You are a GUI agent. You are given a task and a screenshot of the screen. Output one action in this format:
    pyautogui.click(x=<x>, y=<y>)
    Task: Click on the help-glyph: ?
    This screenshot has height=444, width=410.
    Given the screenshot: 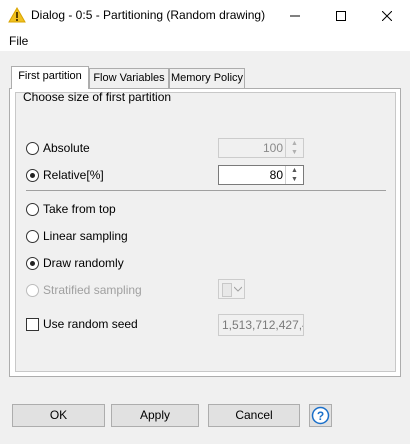 What is the action you would take?
    pyautogui.click(x=320, y=416)
    